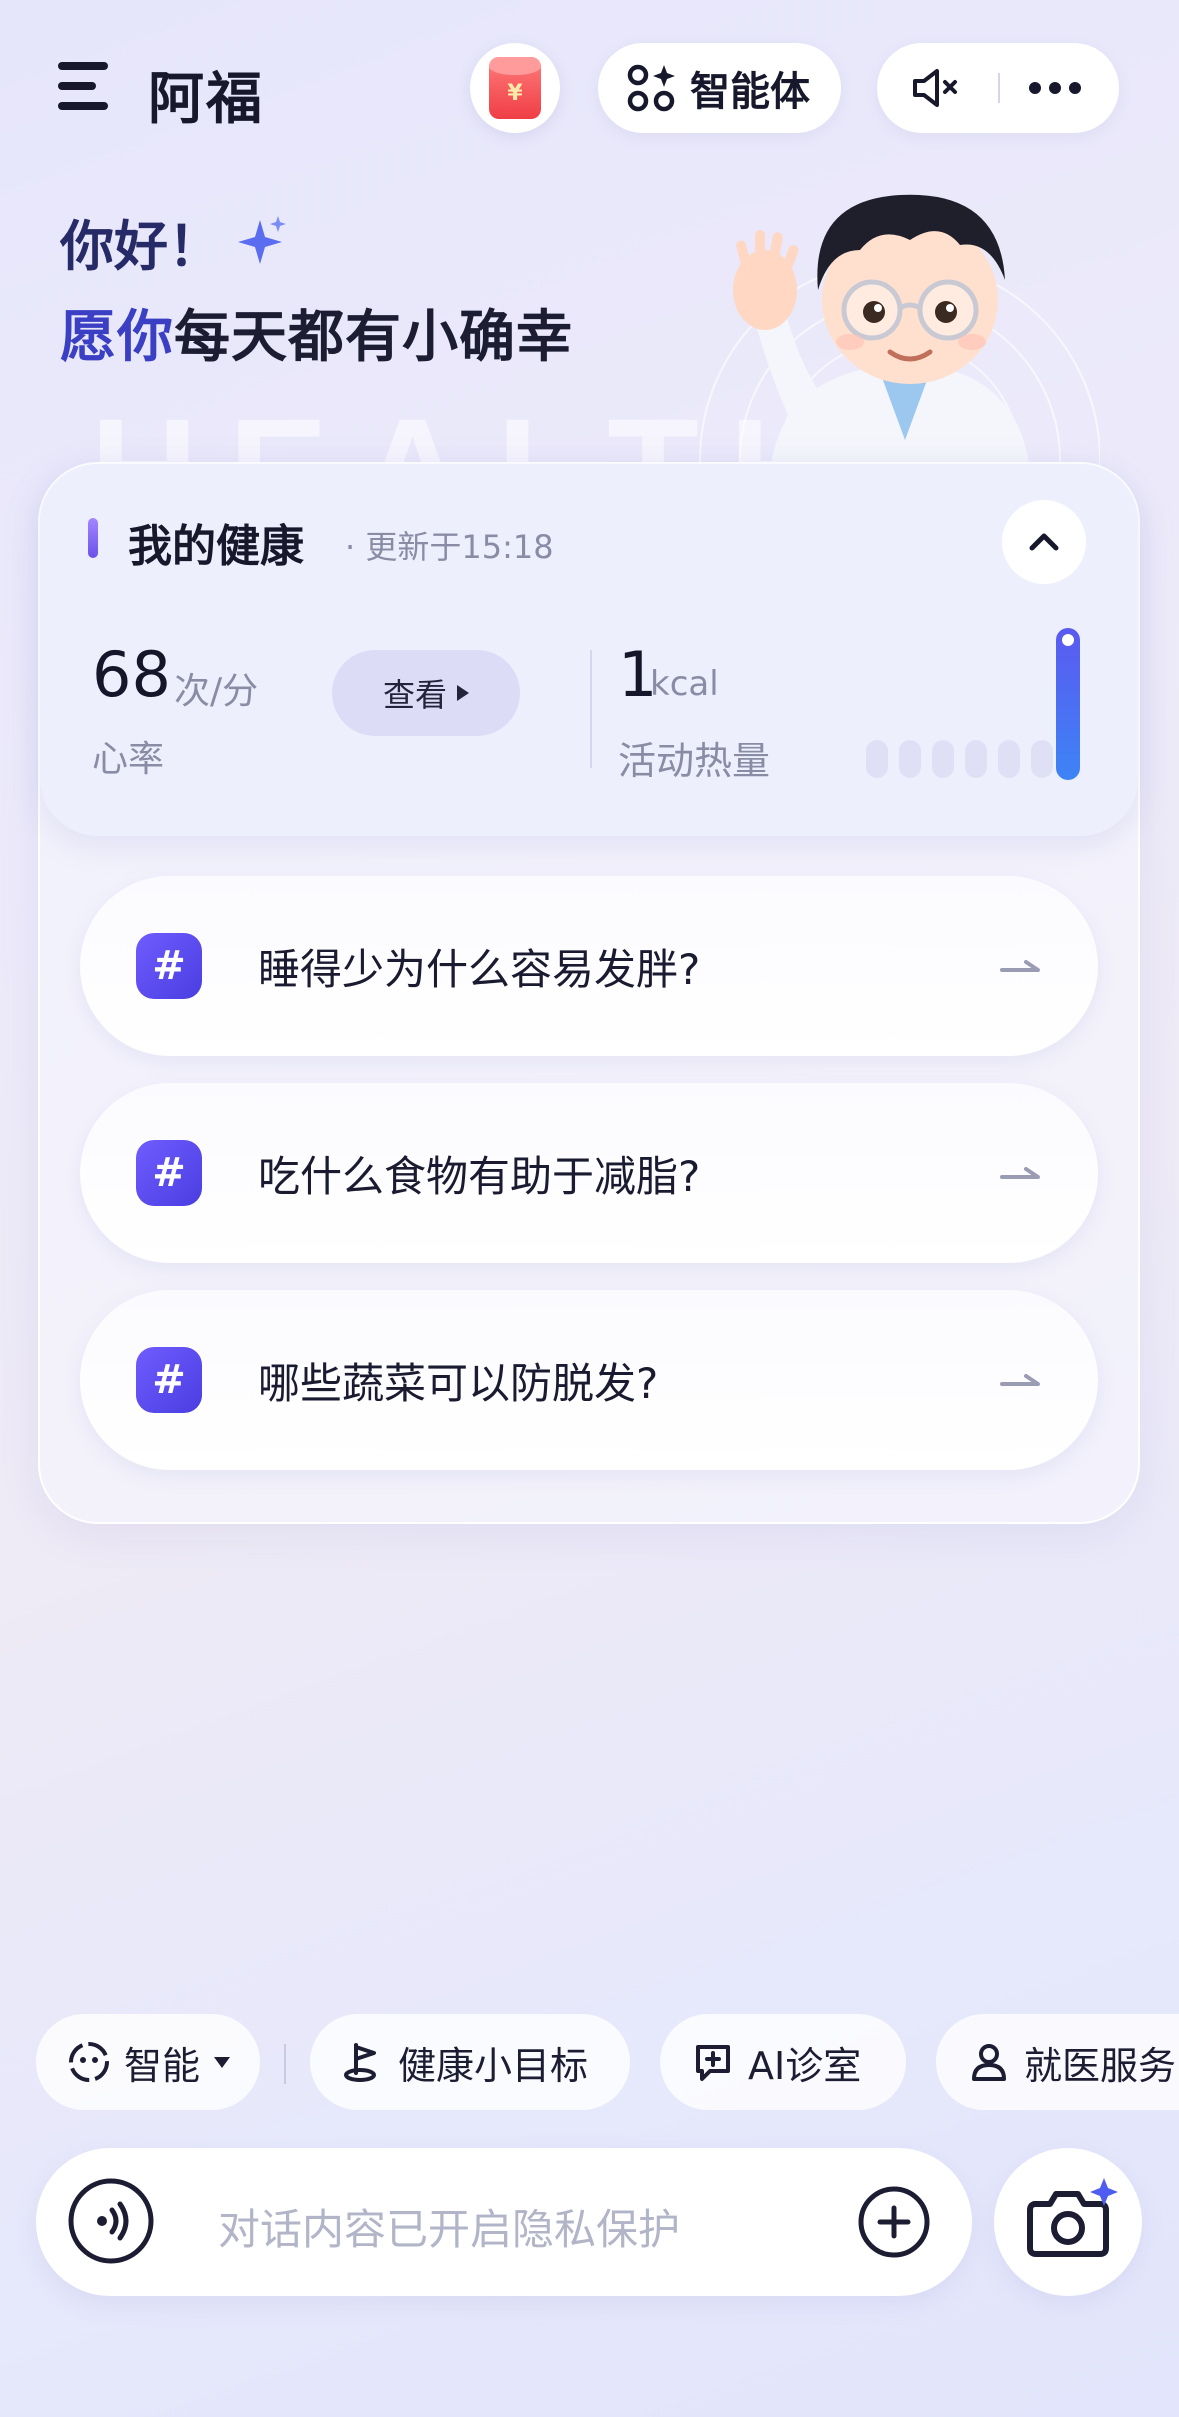  What do you see at coordinates (93, 538) in the screenshot?
I see `title-accent-bar` at bounding box center [93, 538].